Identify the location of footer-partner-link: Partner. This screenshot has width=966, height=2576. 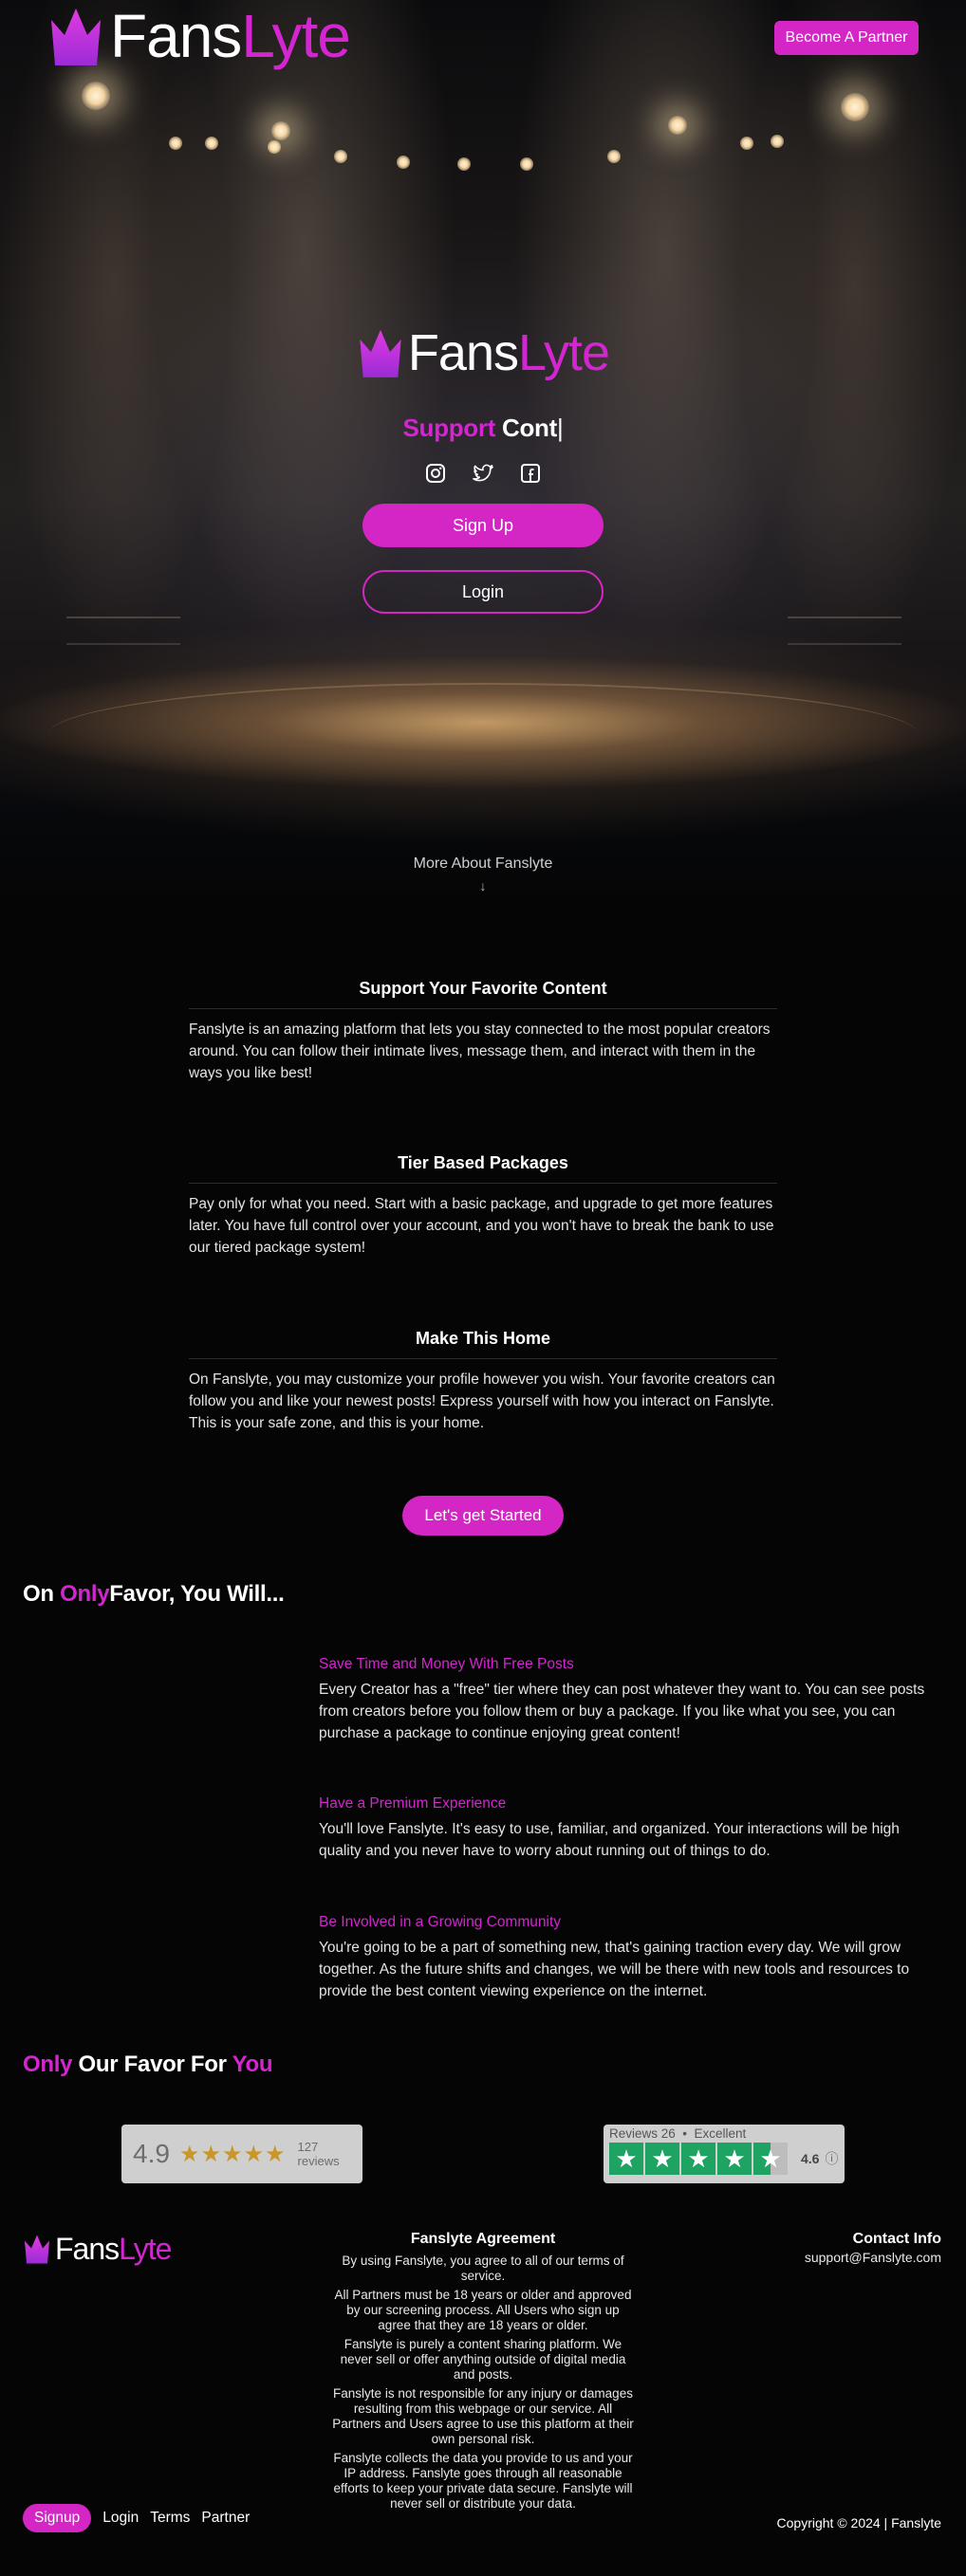
(225, 2518).